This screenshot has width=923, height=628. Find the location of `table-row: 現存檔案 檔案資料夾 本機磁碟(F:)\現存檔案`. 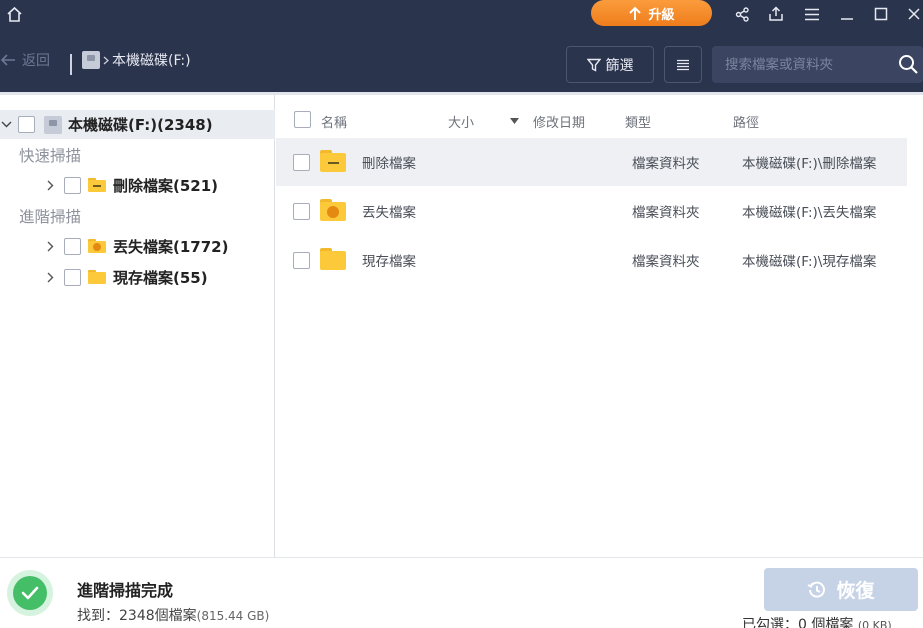

table-row: 現存檔案 檔案資料夾 本機磁碟(F:)\現存檔案 is located at coordinates (591, 260).